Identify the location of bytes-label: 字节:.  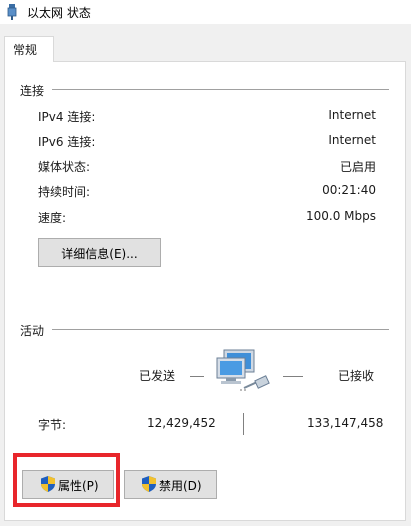
(52, 425).